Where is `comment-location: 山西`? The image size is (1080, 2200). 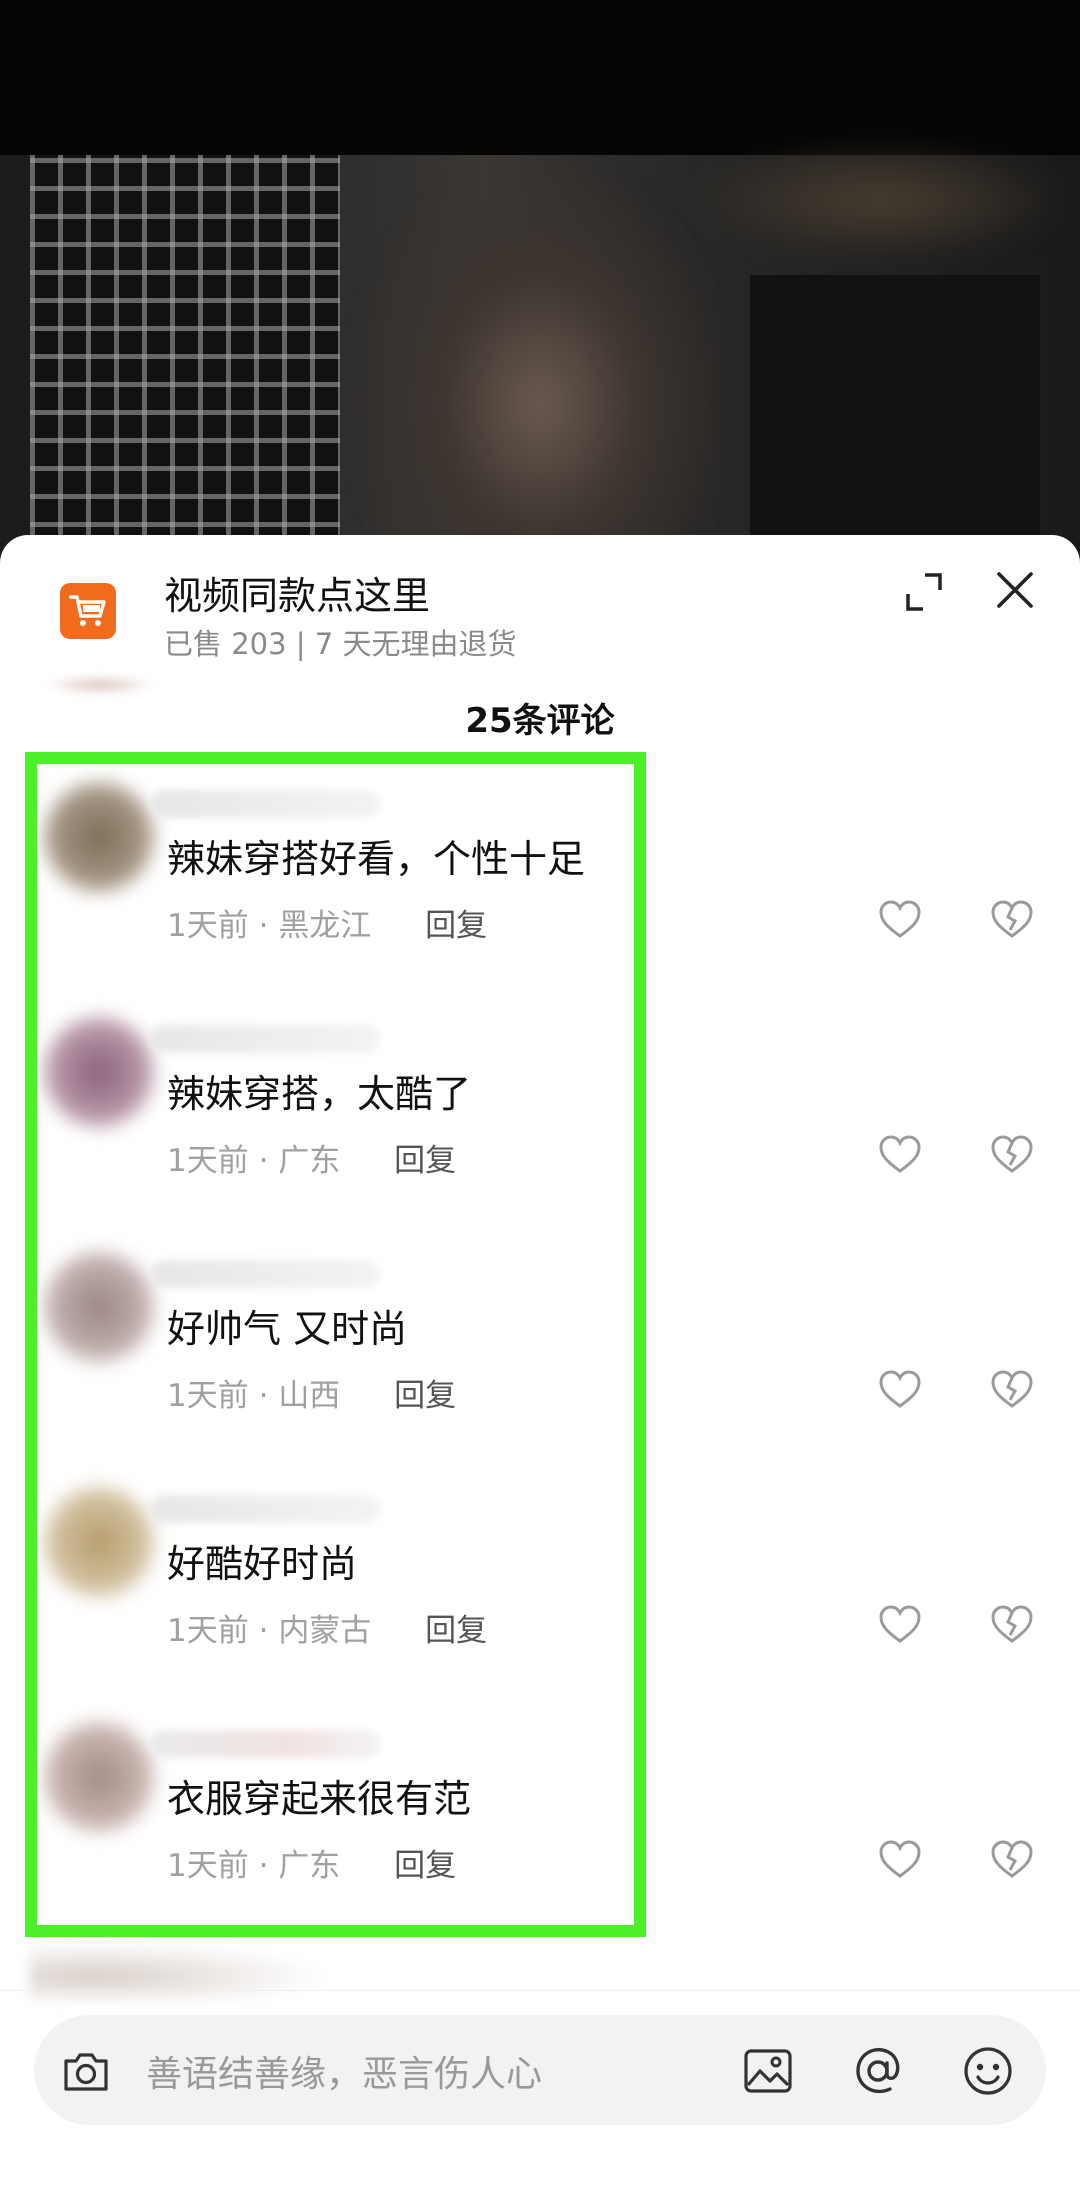 comment-location: 山西 is located at coordinates (309, 1396).